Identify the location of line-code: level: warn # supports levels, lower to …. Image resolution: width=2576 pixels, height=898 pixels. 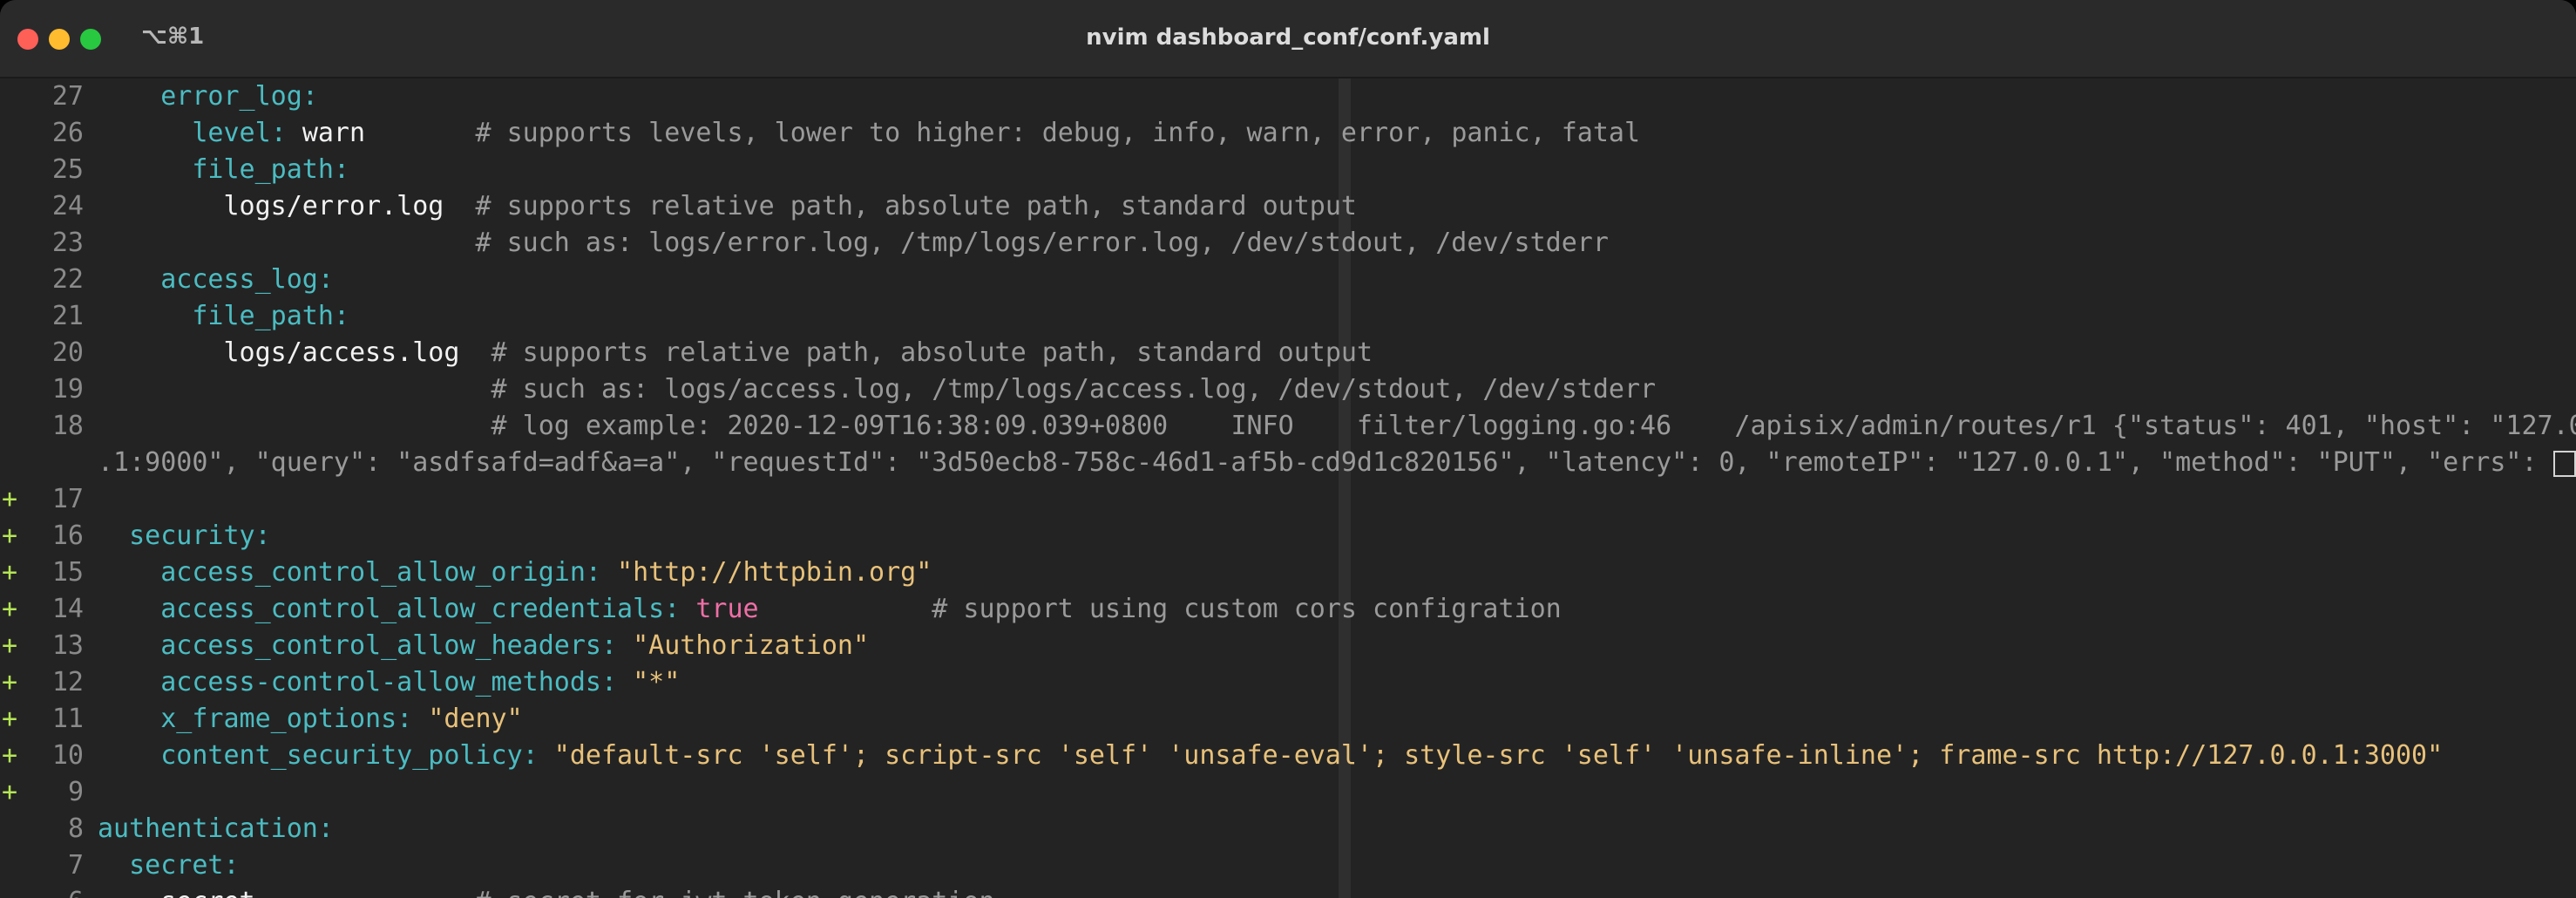
(869, 133).